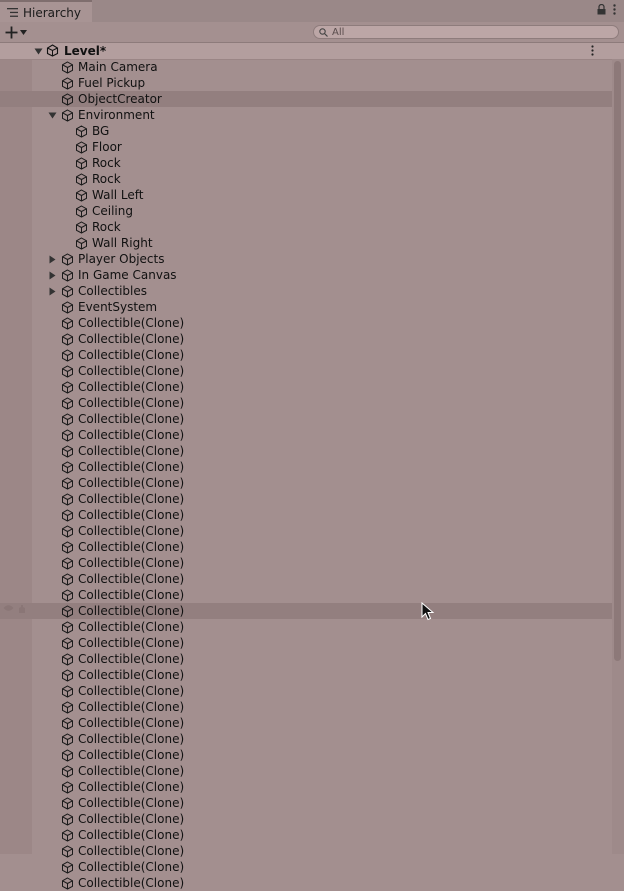 Image resolution: width=624 pixels, height=891 pixels. Describe the element at coordinates (11, 32) in the screenshot. I see `plus-icon` at that location.